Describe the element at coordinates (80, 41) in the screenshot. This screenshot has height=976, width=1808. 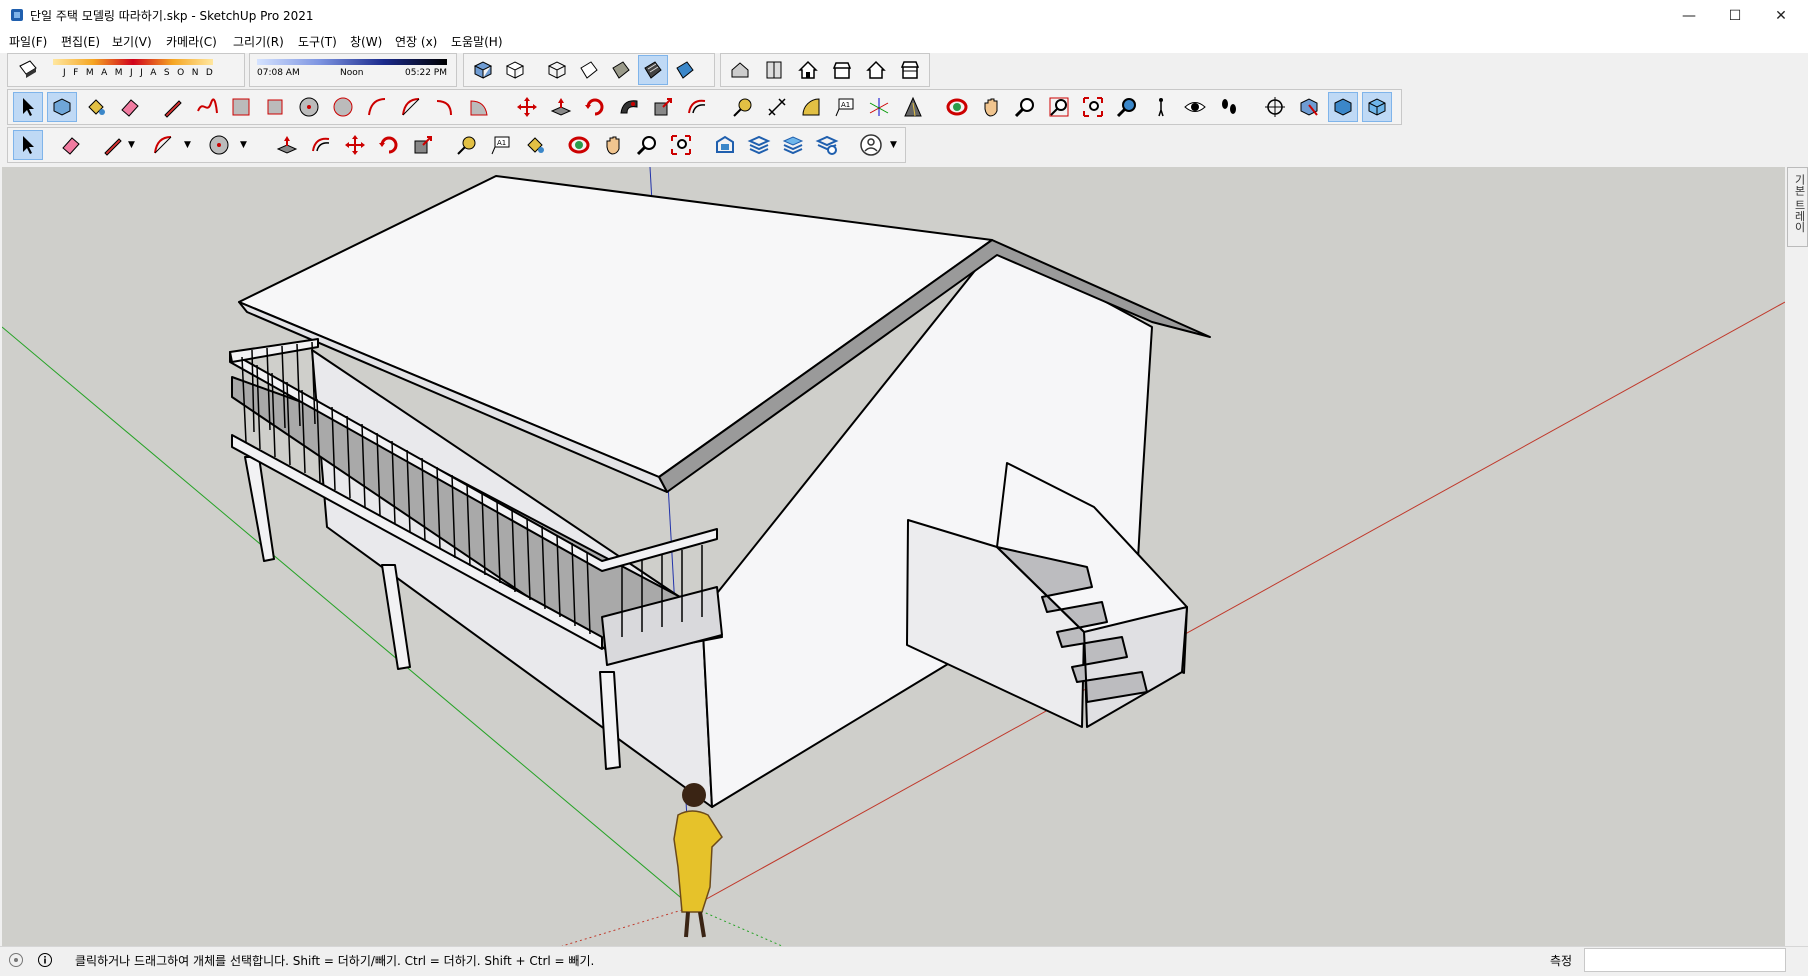
I see `menu-edit: 편집(E)` at that location.